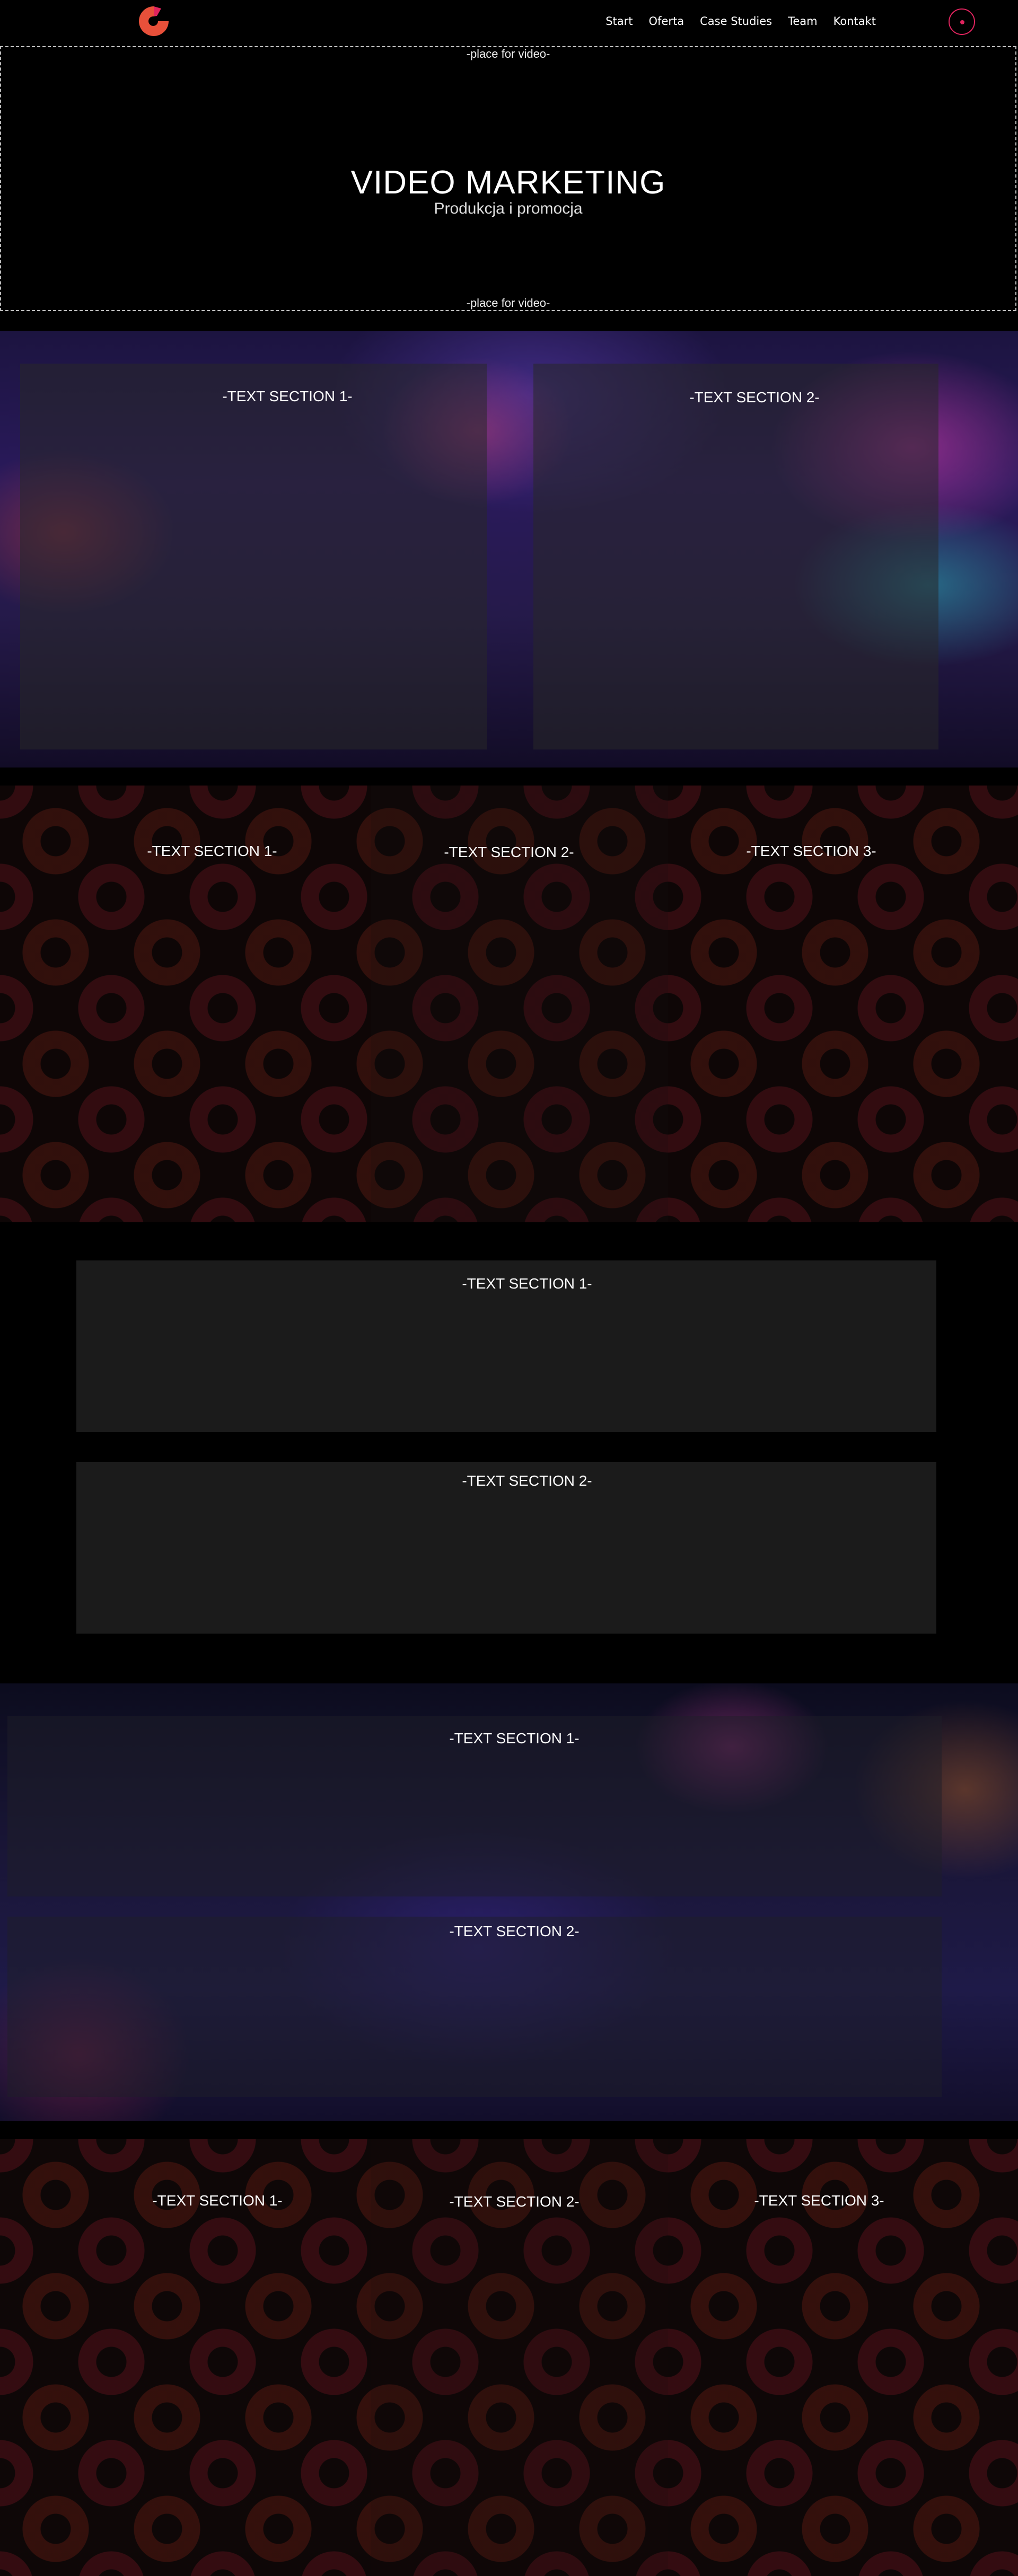 This screenshot has height=2576, width=1018. Describe the element at coordinates (506, 1548) in the screenshot. I see `text-box-2: -TEXT SECTION 2-` at that location.